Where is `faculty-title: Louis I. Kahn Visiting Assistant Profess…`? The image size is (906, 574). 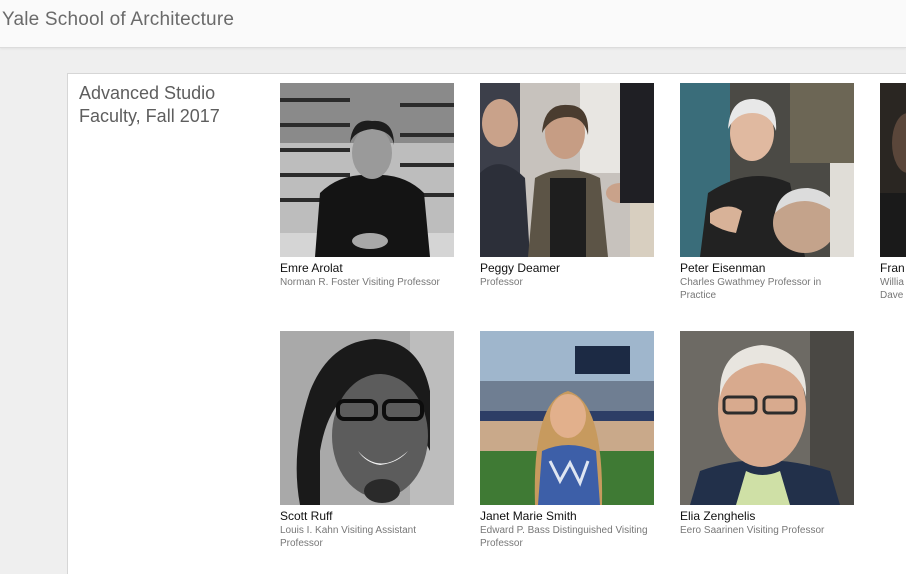 faculty-title: Louis I. Kahn Visiting Assistant Profess… is located at coordinates (348, 537).